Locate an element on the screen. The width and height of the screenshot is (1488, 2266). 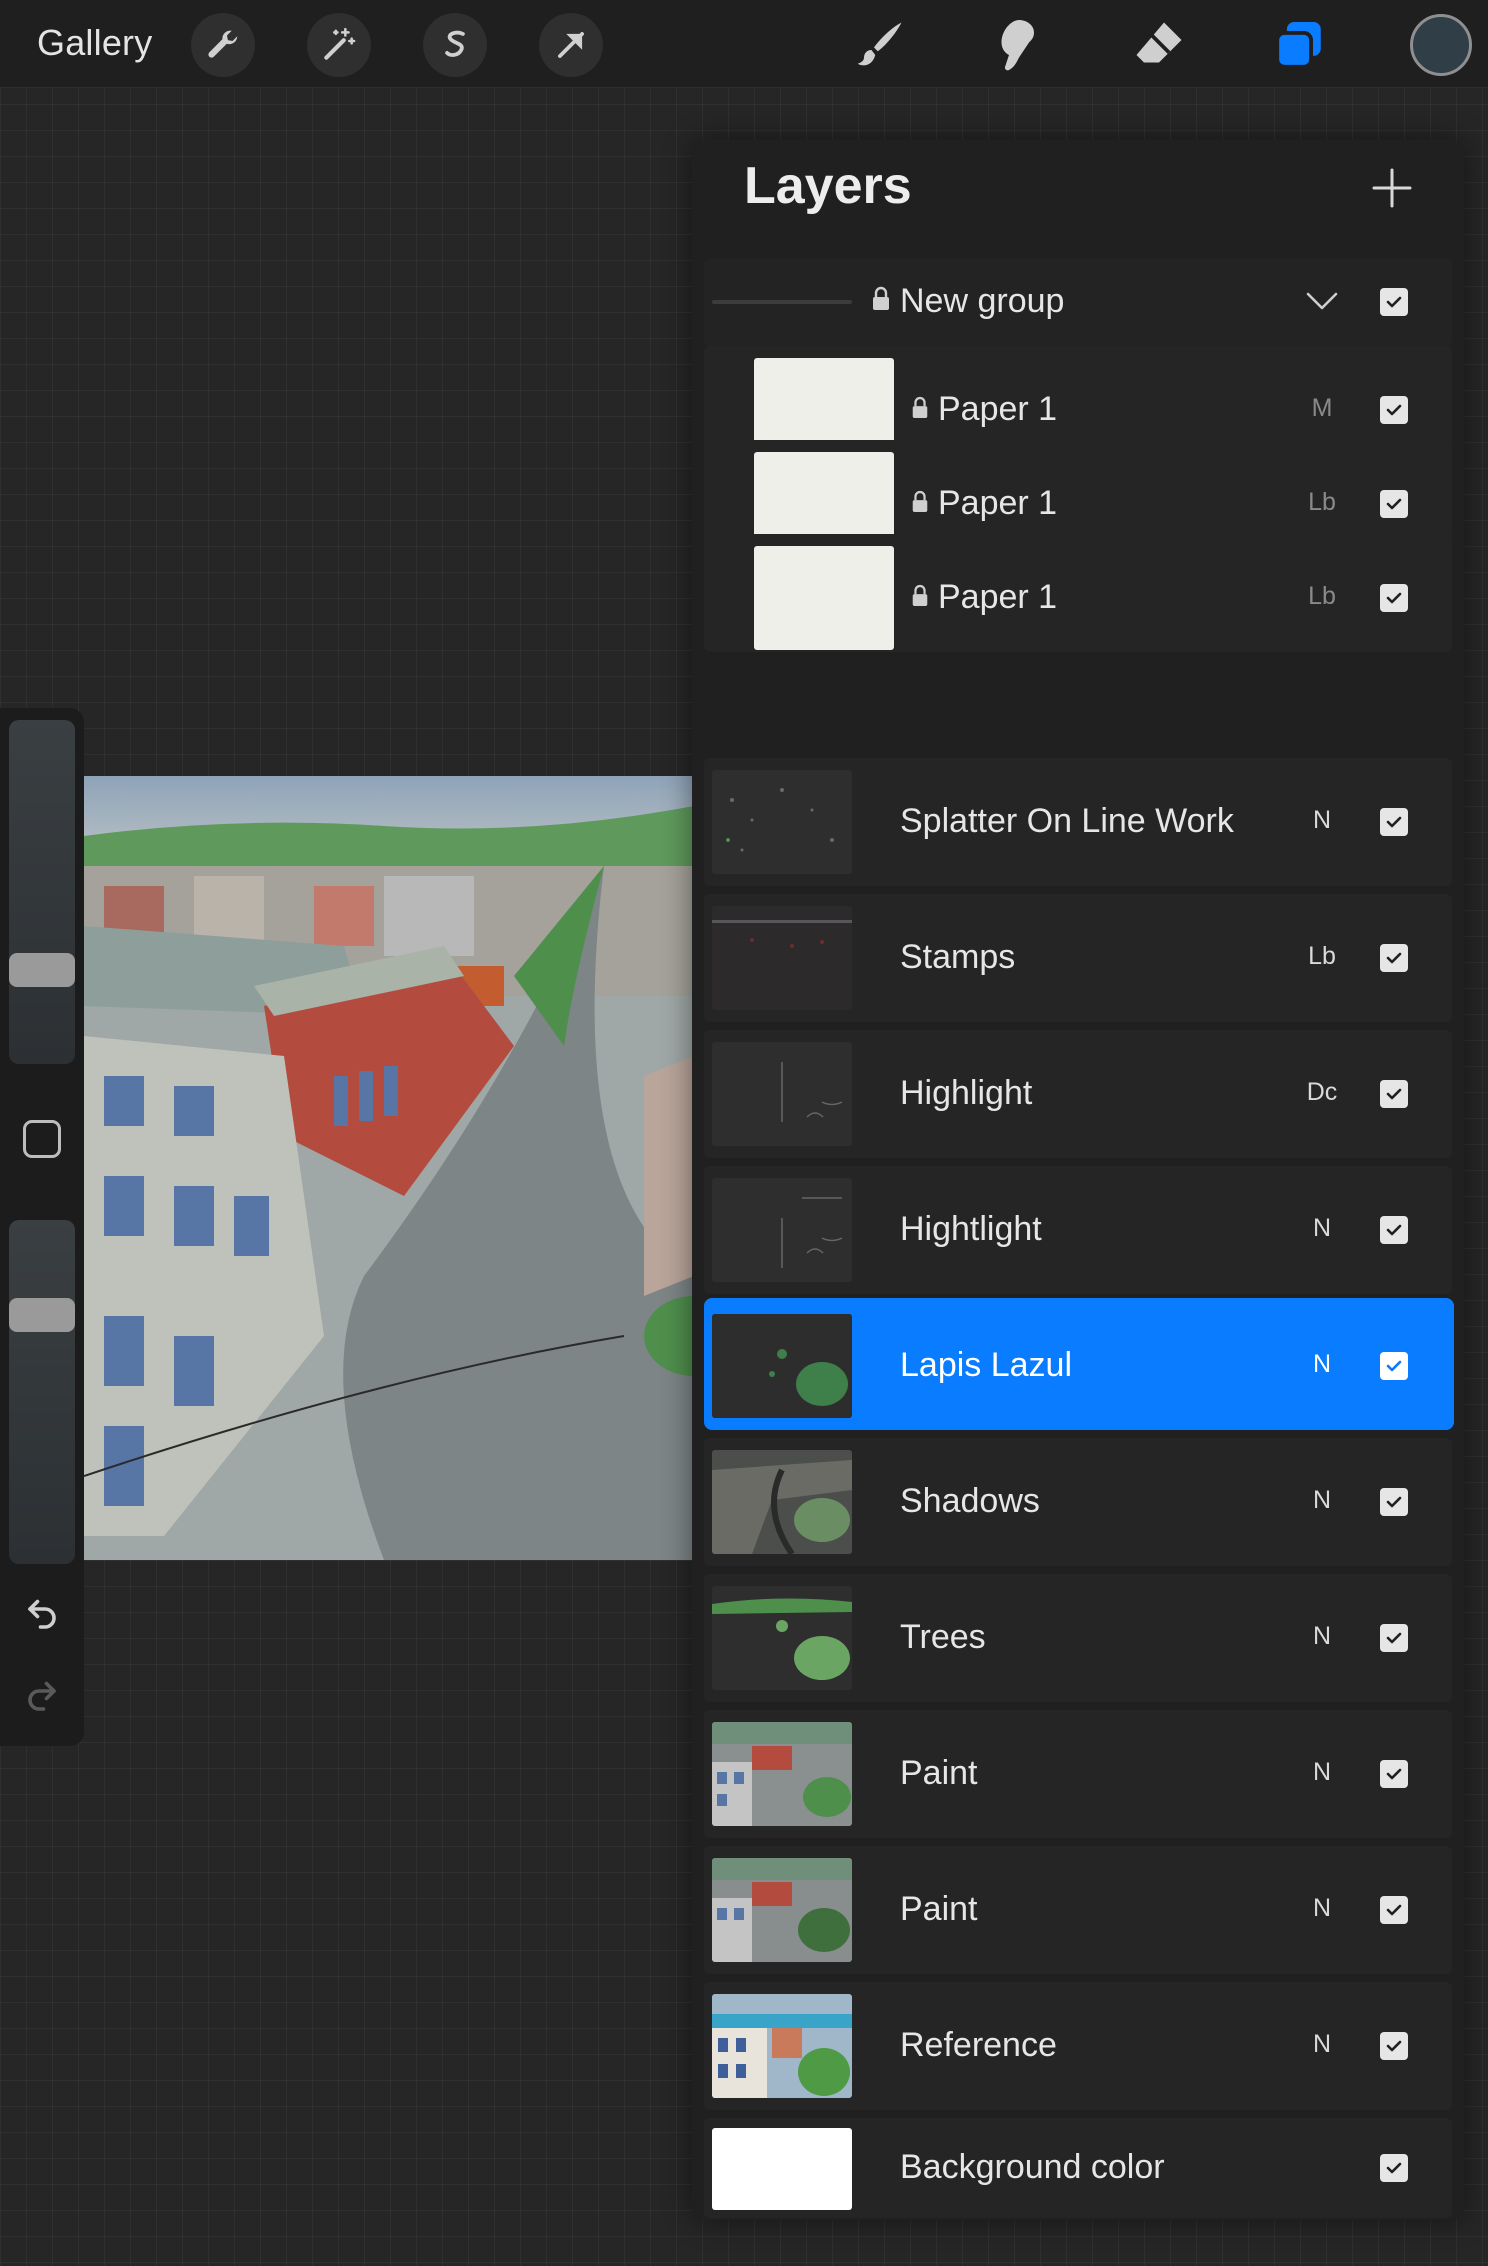
eraser-icon is located at coordinates (1159, 45).